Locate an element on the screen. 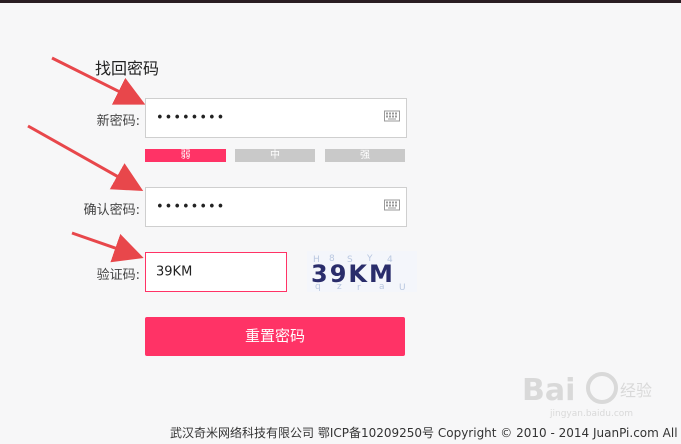 The height and width of the screenshot is (444, 681). strength-medium: 中 is located at coordinates (275, 155).